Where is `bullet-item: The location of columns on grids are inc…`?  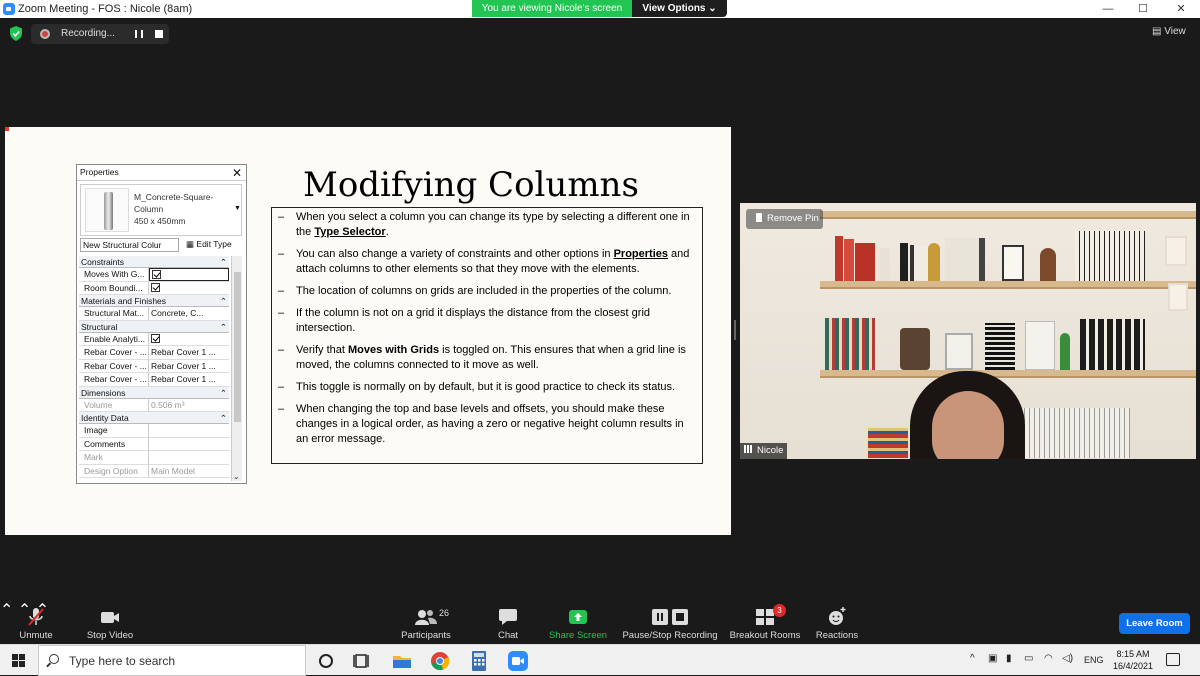 bullet-item: The location of columns on grids are inc… is located at coordinates (486, 291).